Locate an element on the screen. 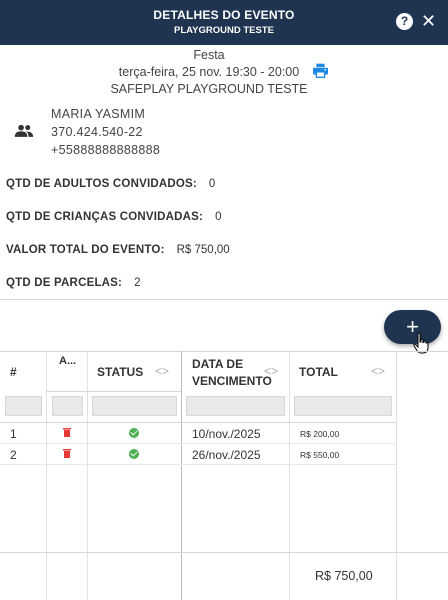 This screenshot has width=448, height=600. contact-phone: +55888888888888 is located at coordinates (106, 150).